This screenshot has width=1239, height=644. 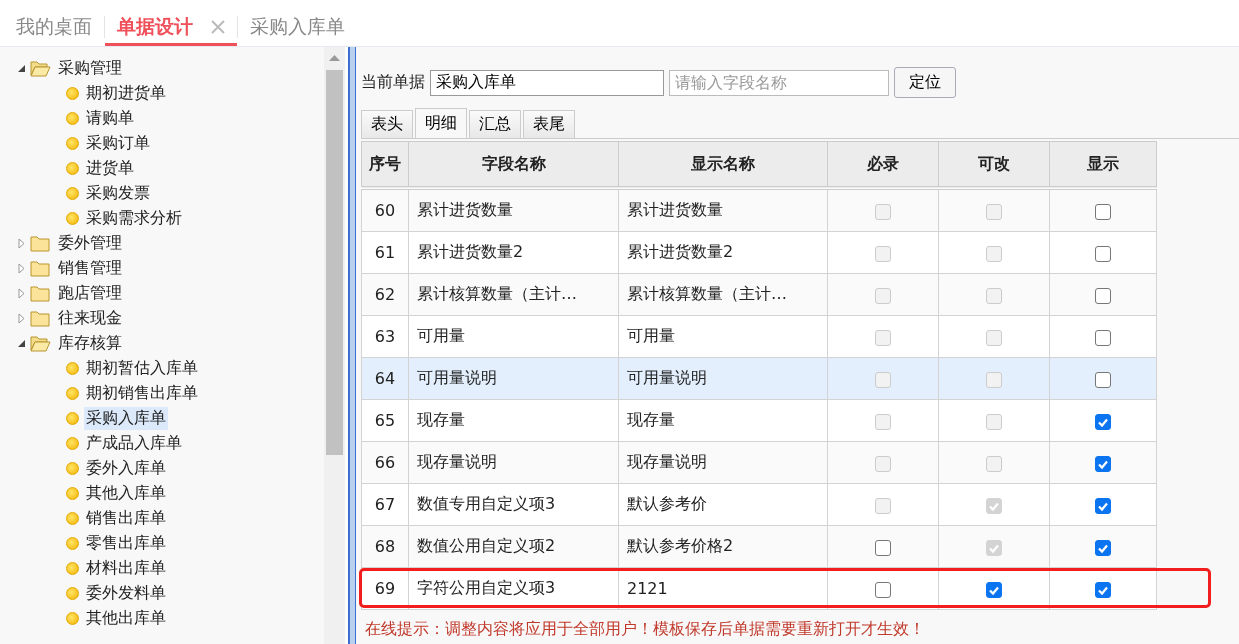 What do you see at coordinates (385, 164) in the screenshot?
I see `column-header: 序号` at bounding box center [385, 164].